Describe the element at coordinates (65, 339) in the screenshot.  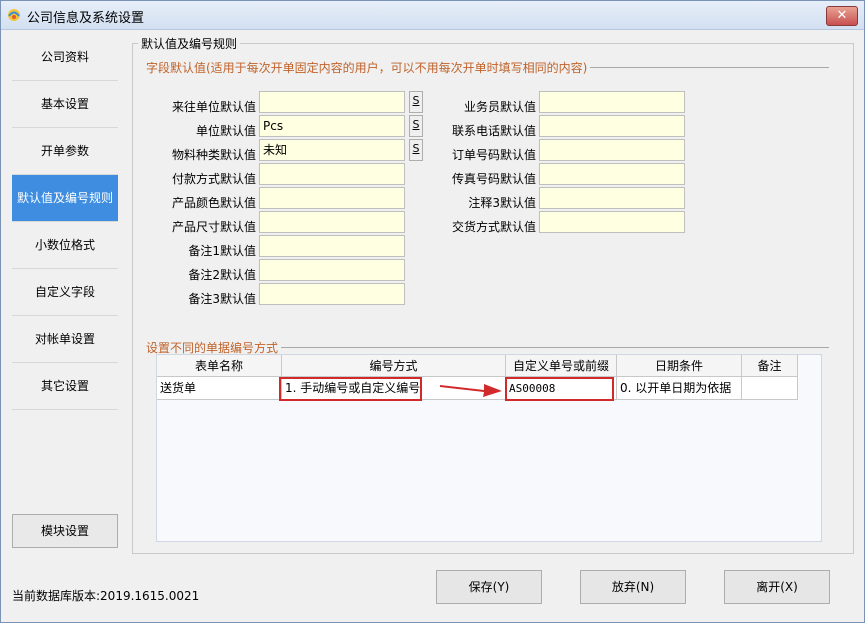
I see `sidebar-item-statement: 对帐单设置` at that location.